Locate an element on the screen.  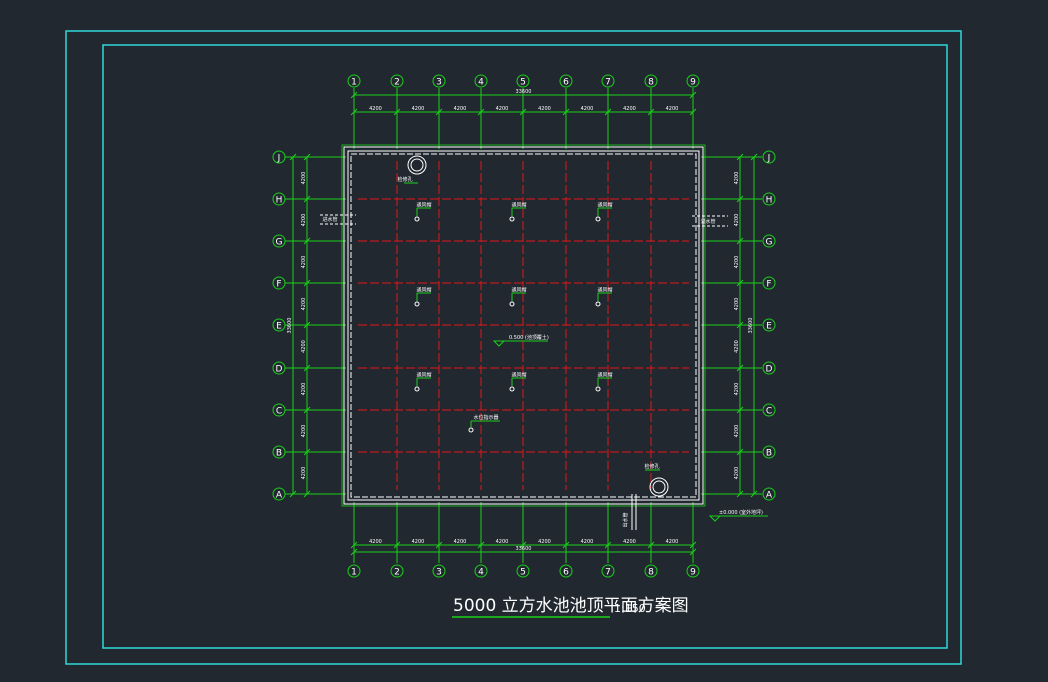
axis-bubble-row-right-label: F is located at coordinates (768, 285).